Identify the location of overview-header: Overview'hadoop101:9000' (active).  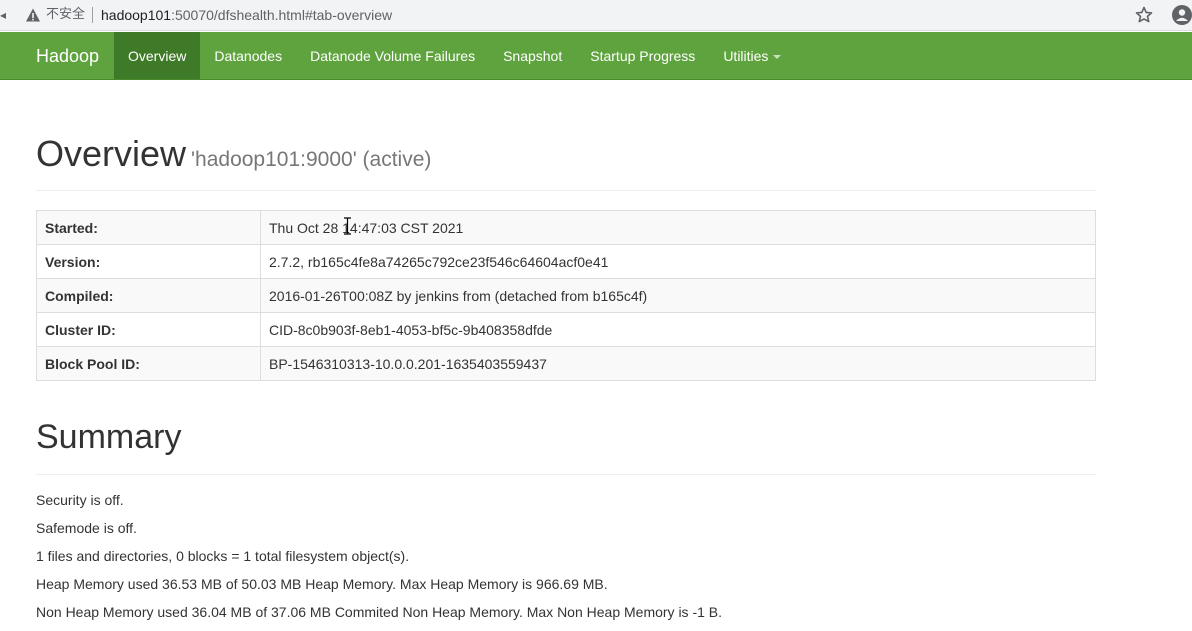
(566, 162).